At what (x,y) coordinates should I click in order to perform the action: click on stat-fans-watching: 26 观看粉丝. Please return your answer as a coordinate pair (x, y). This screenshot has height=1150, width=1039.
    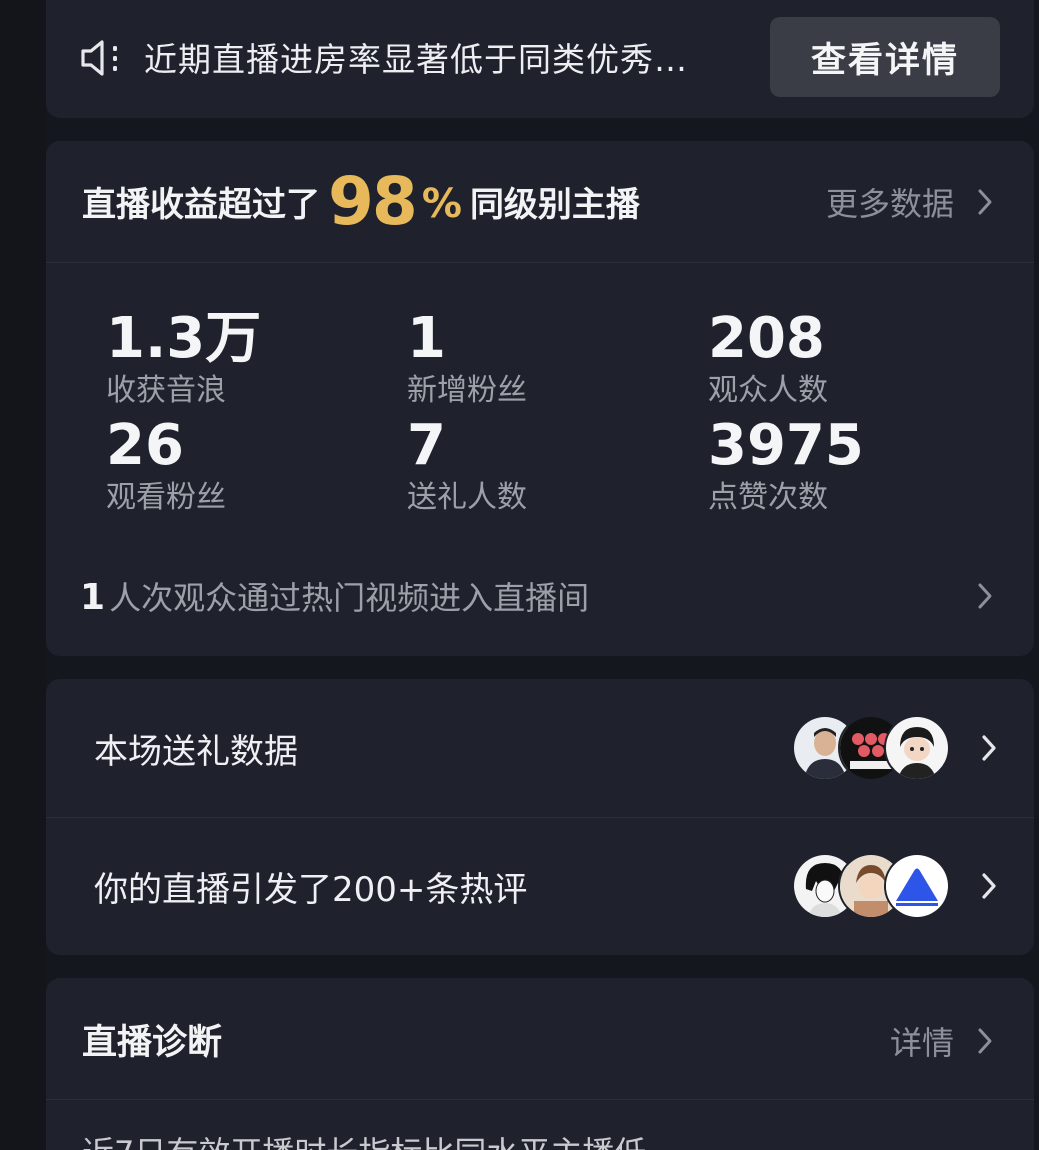
    Looking at the image, I should click on (246, 467).